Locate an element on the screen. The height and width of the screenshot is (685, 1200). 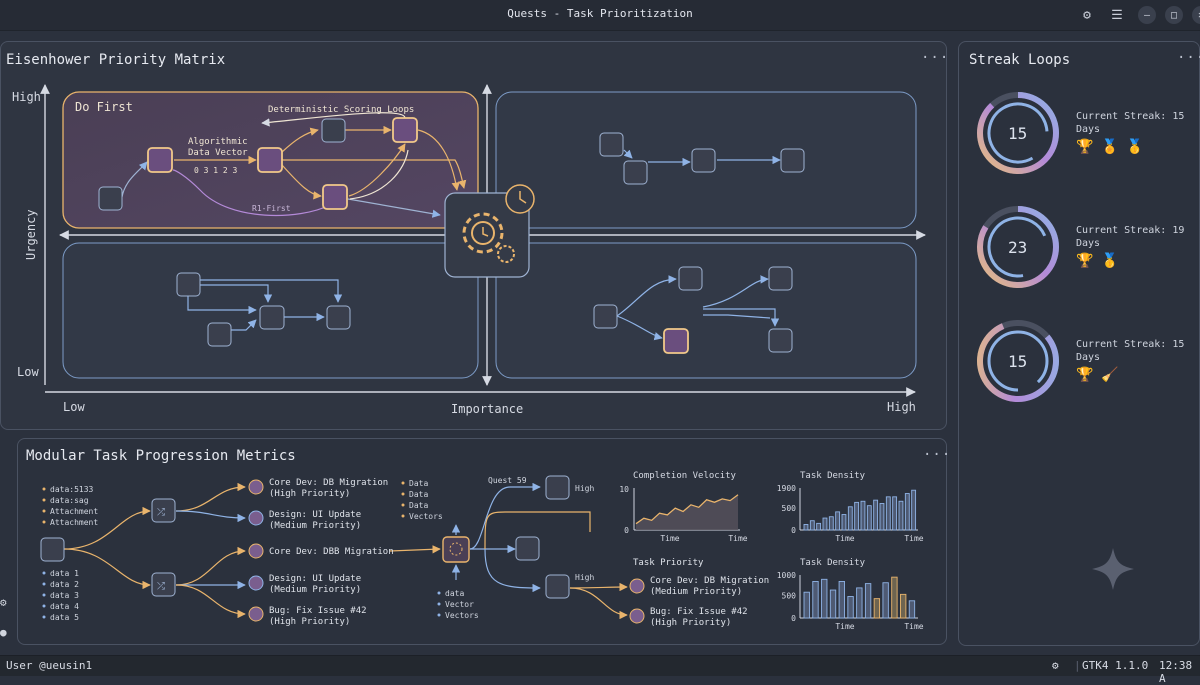
user-label: User @ueusin1 is located at coordinates (49, 665).